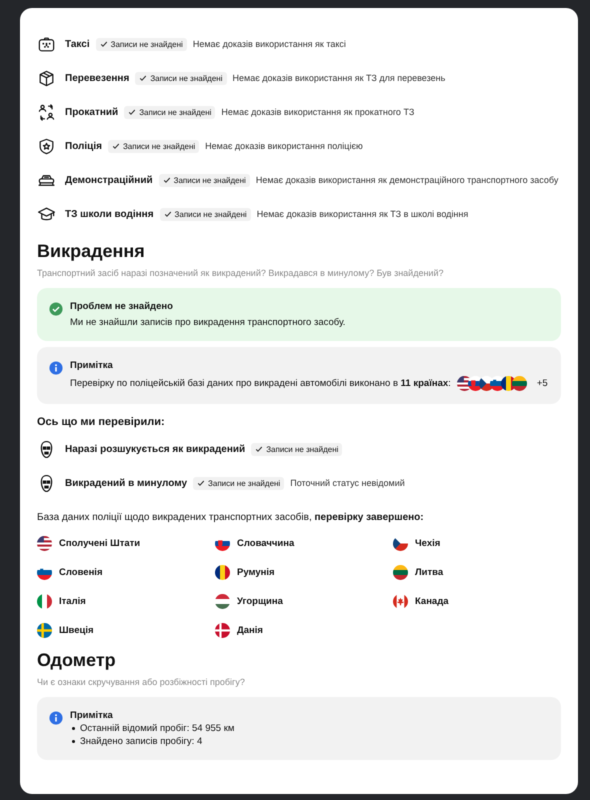 The width and height of the screenshot is (590, 800). Describe the element at coordinates (284, 146) in the screenshot. I see `usage-description: Немає доказів використання поліцією` at that location.